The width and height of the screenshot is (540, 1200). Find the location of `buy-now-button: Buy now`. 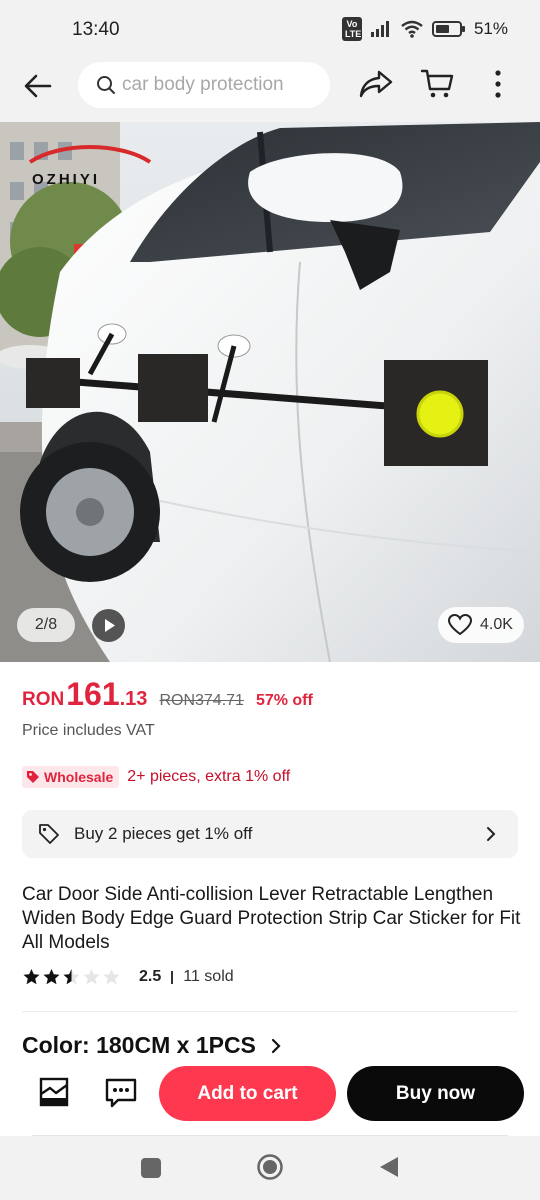

buy-now-button: Buy now is located at coordinates (435, 1093).